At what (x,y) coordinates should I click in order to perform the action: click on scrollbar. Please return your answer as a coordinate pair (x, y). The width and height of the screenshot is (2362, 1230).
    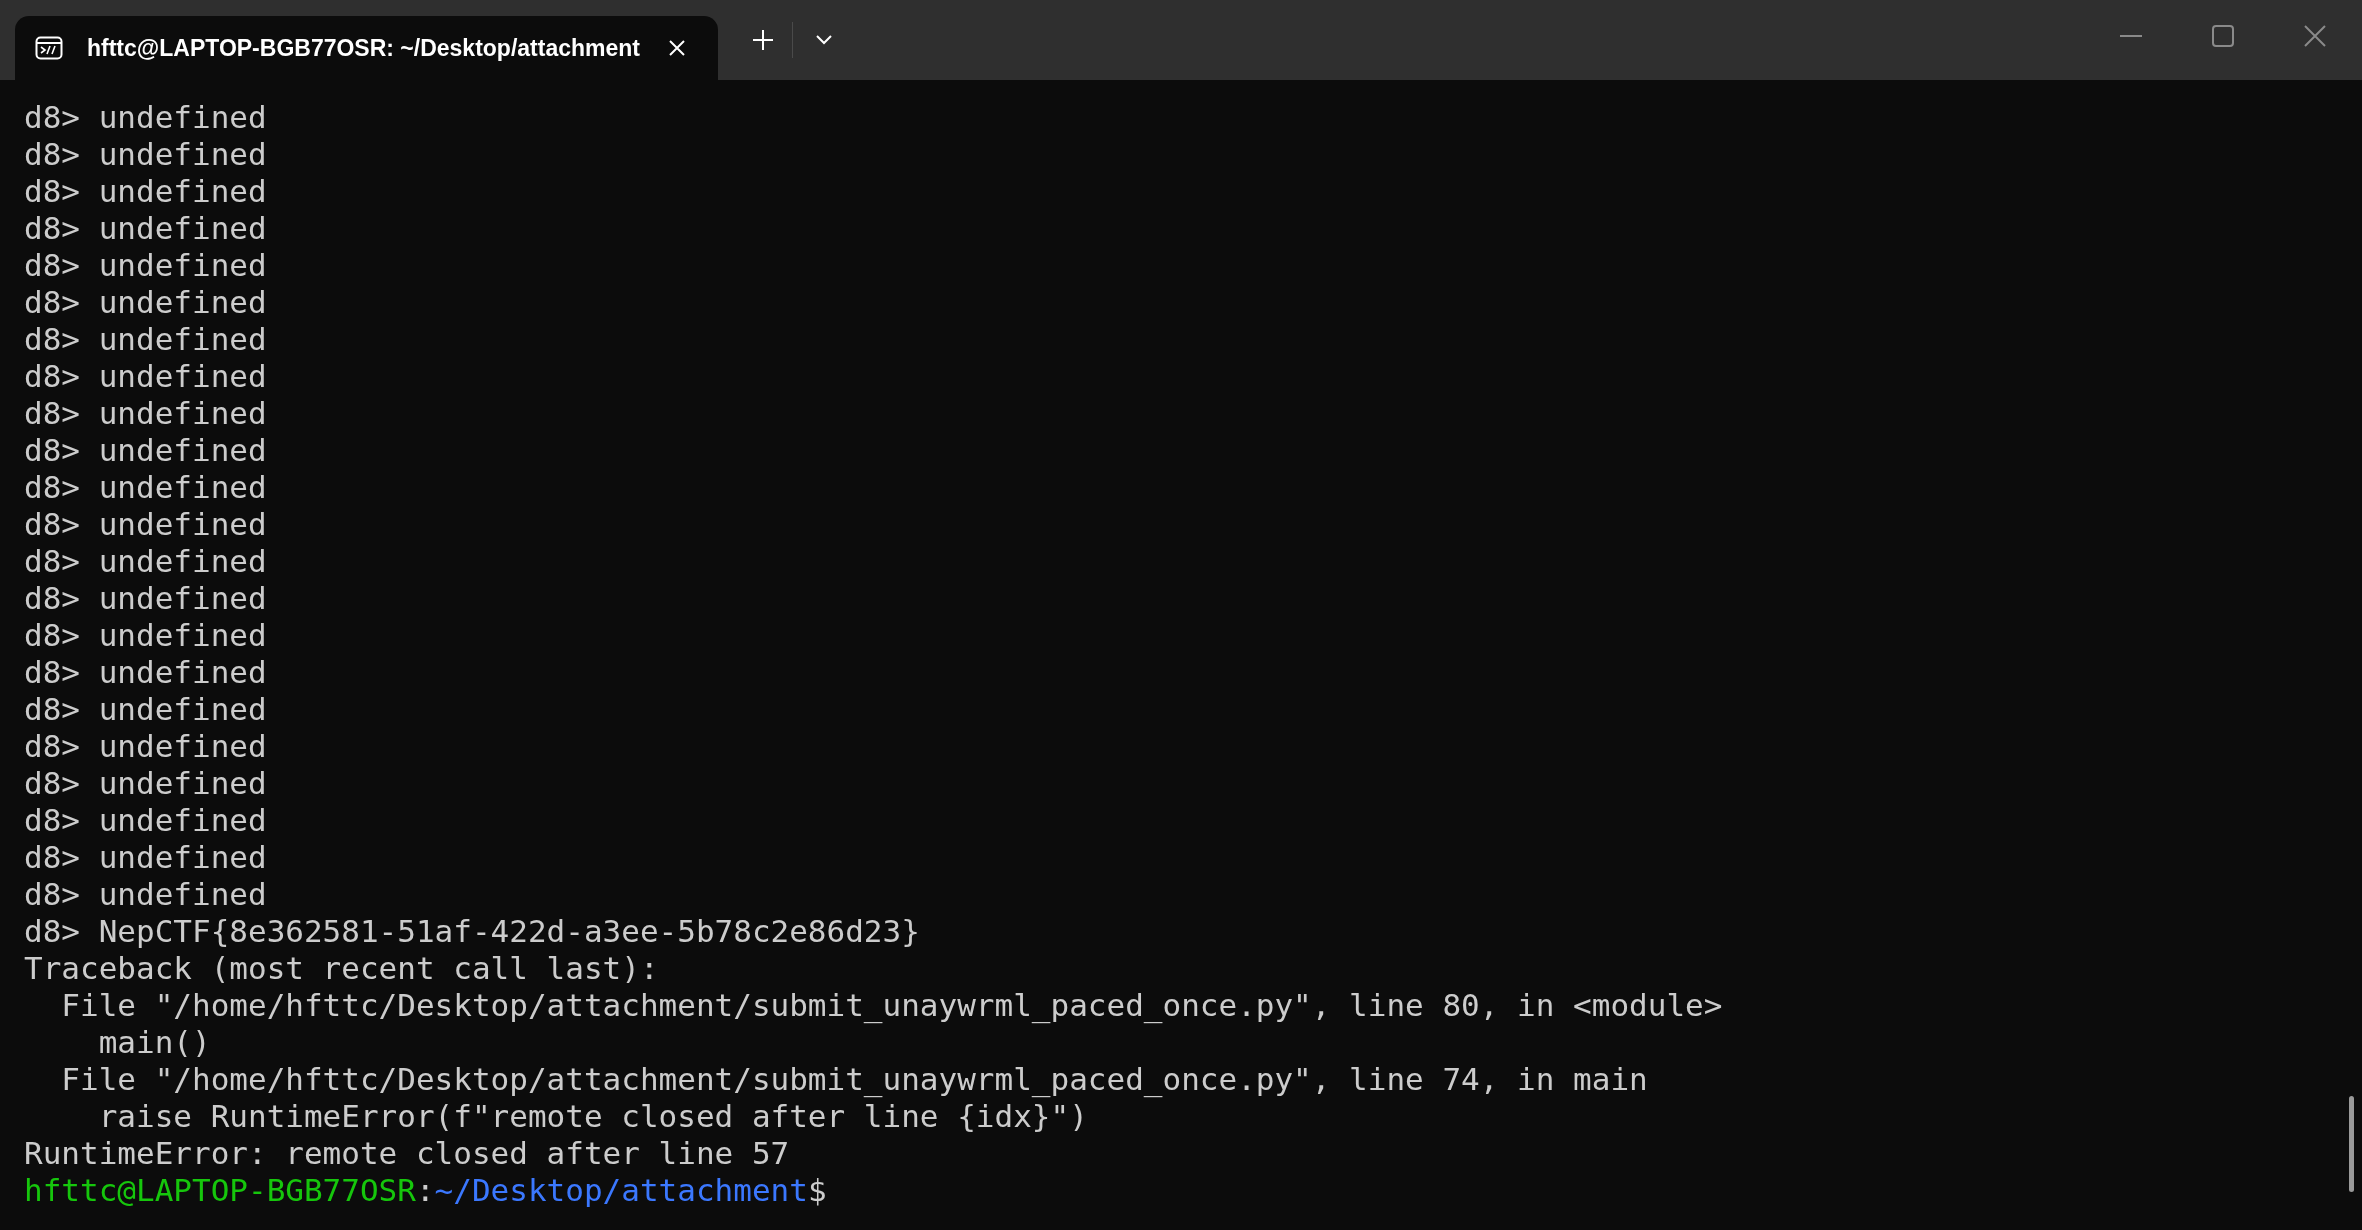
    Looking at the image, I should click on (2351, 1144).